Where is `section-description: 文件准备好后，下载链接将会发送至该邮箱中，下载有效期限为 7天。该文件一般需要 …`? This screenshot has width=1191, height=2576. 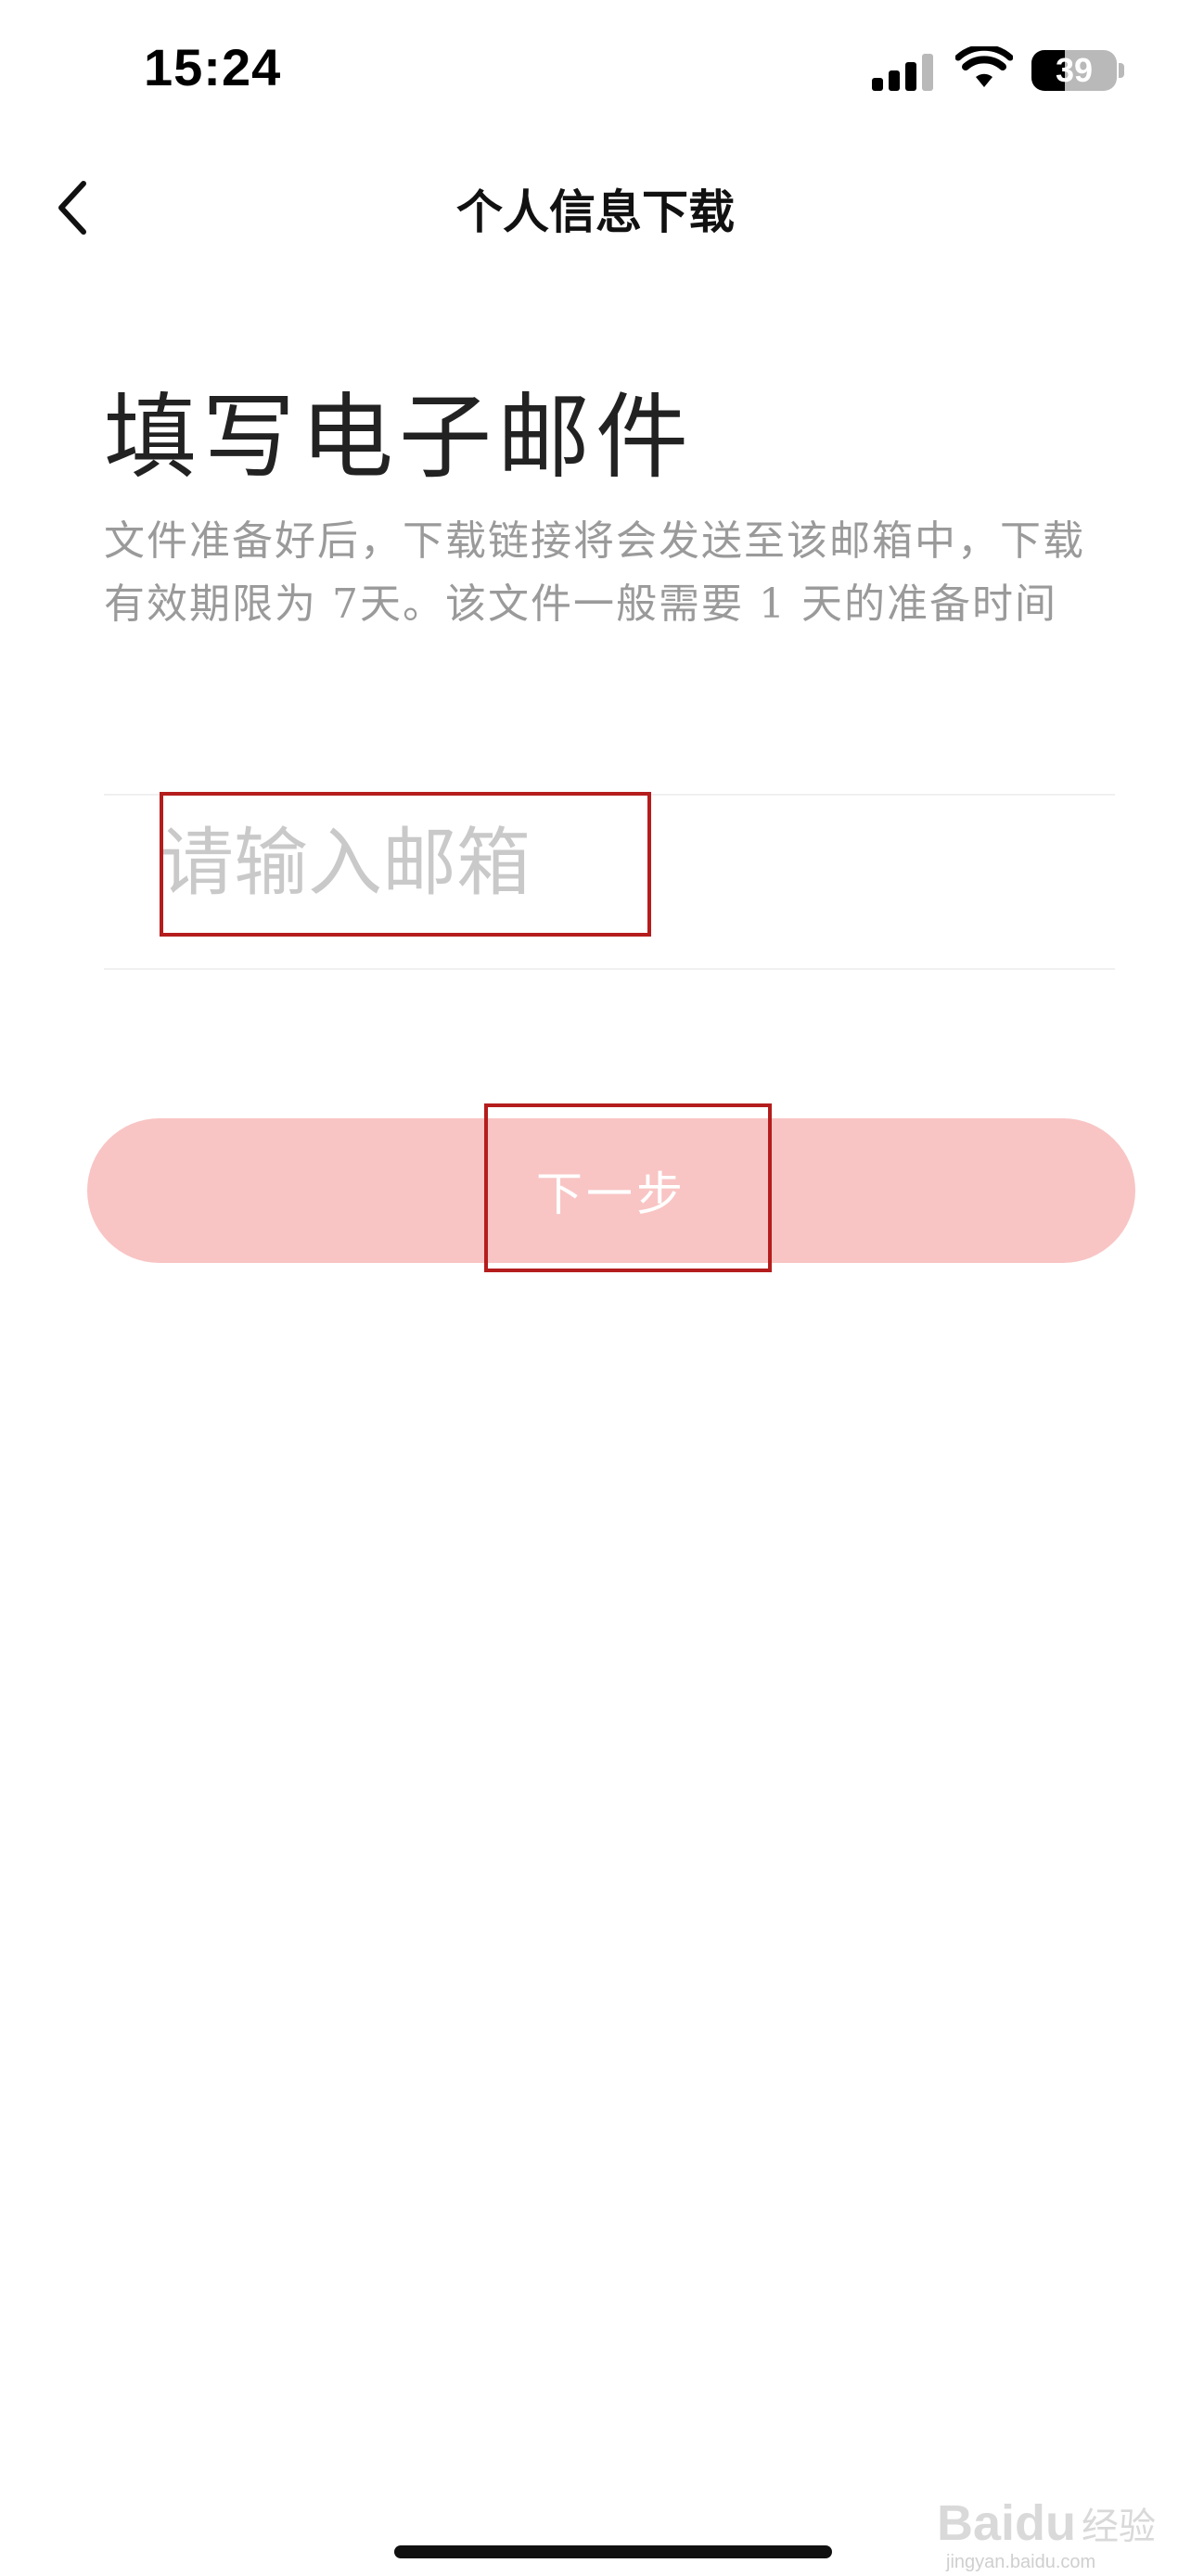
section-description: 文件准备好后，下载链接将会发送至该邮箱中，下载有效期限为 7天。该文件一般需要 … is located at coordinates (594, 572).